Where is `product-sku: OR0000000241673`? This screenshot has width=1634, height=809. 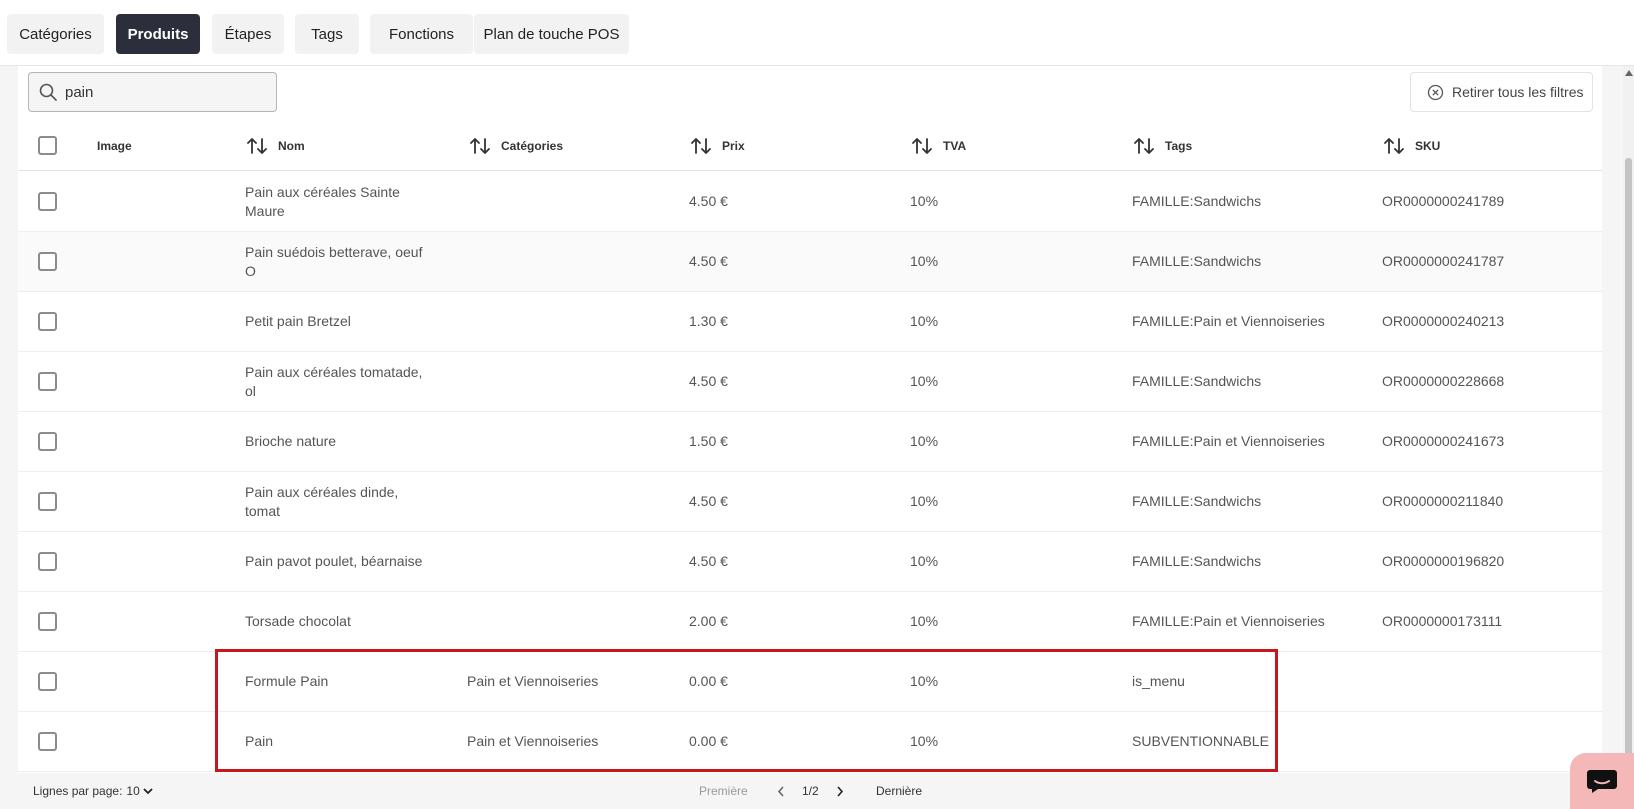
product-sku: OR0000000241673 is located at coordinates (1443, 441).